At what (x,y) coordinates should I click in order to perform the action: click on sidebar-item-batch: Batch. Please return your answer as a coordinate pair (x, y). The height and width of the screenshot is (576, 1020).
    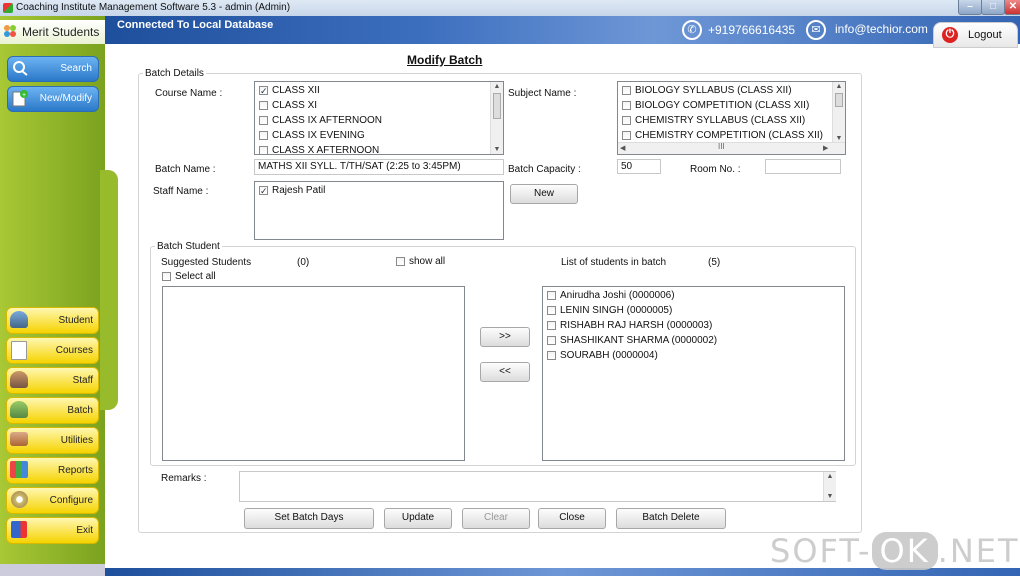
    Looking at the image, I should click on (52, 410).